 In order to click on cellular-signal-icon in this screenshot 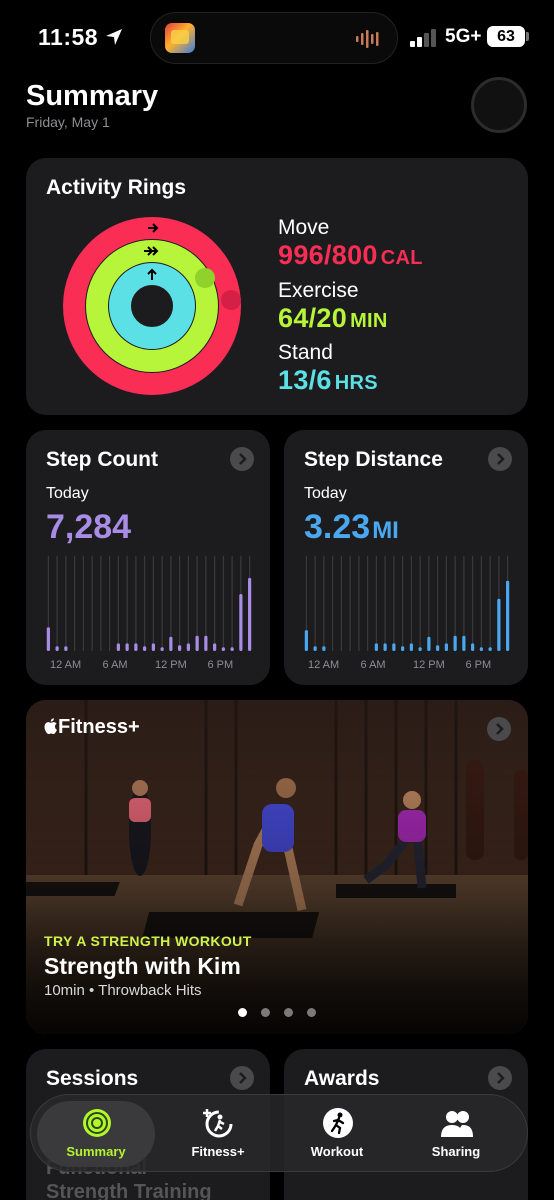, I will do `click(423, 38)`.